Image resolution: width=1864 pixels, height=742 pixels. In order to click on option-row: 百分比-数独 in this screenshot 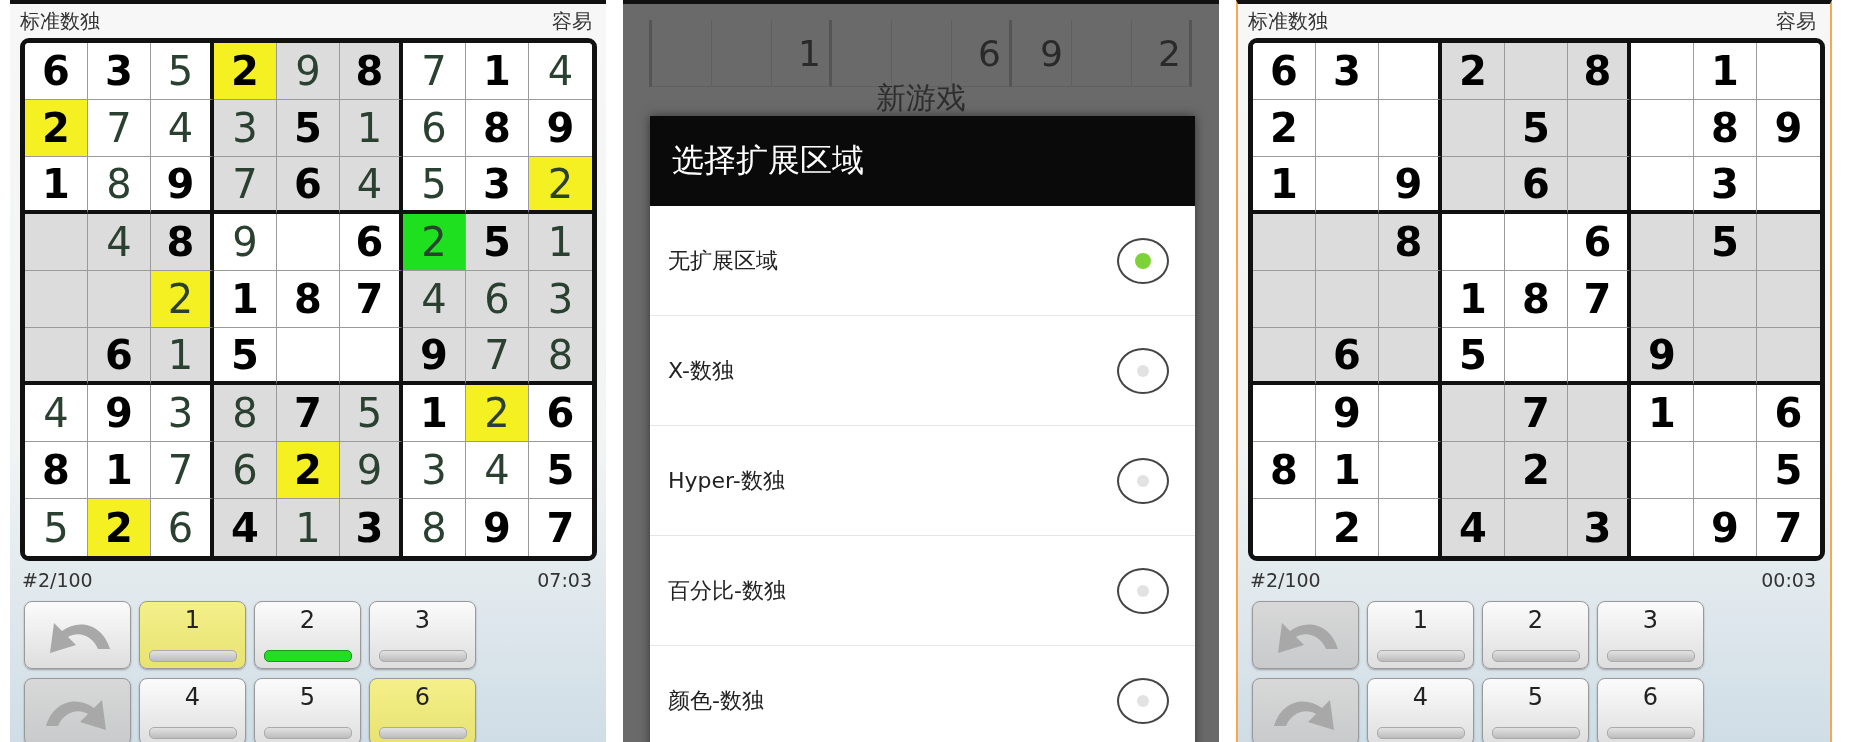, I will do `click(922, 591)`.